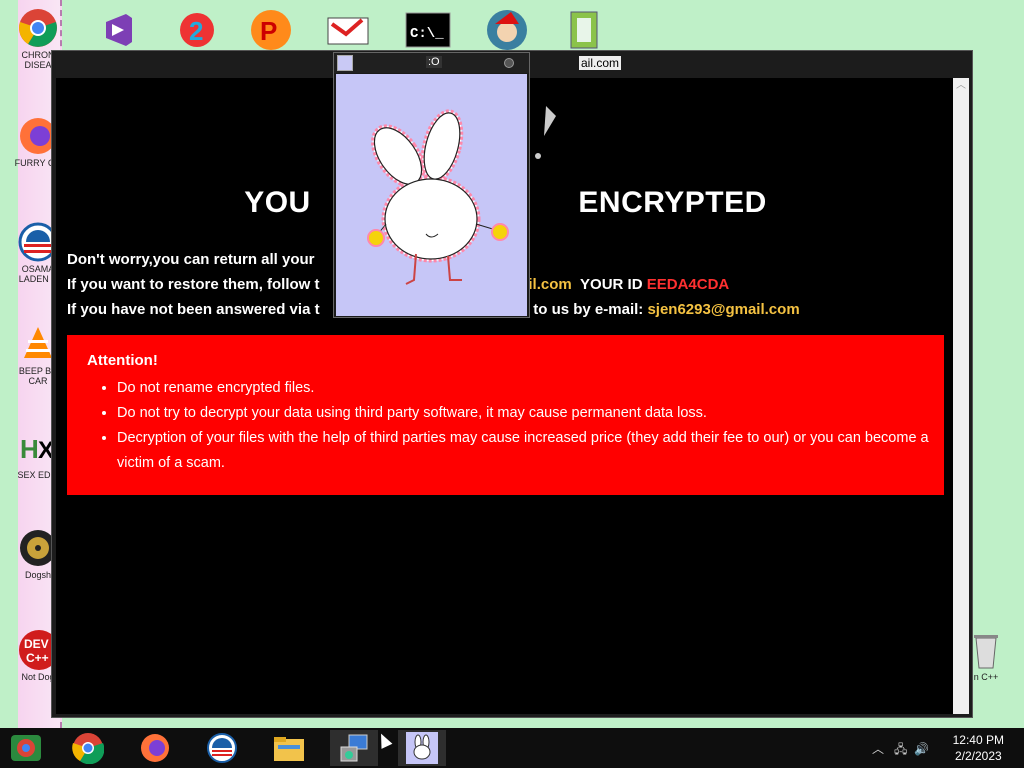 Image resolution: width=1024 pixels, height=768 pixels. I want to click on scroll-up-arrow-icon: ︿, so click(961, 86).